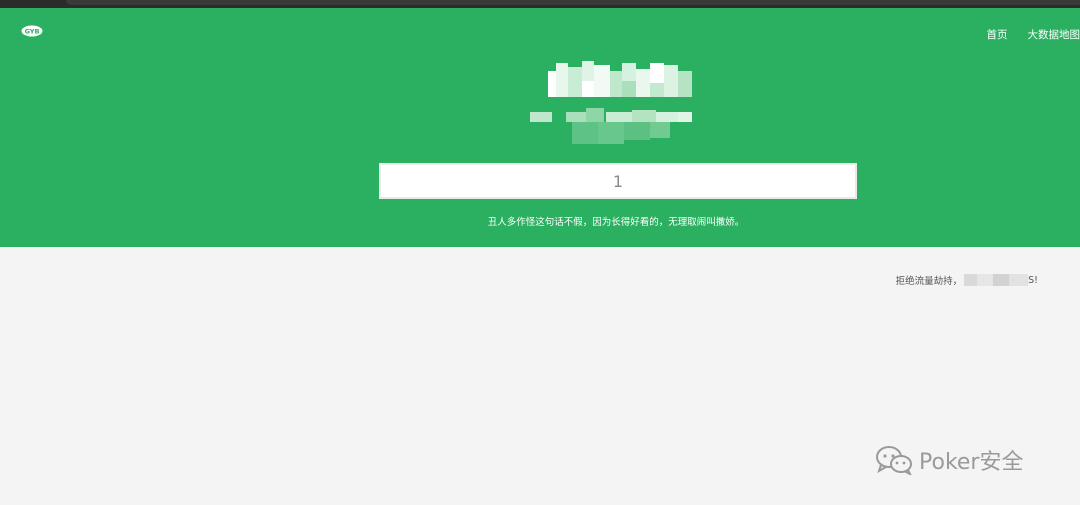 The height and width of the screenshot is (505, 1080). I want to click on wechat-watermark: Poker安全, so click(949, 460).